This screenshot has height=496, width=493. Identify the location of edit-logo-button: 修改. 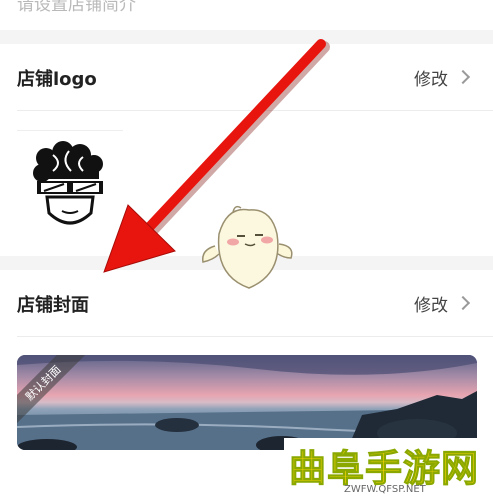
(442, 77).